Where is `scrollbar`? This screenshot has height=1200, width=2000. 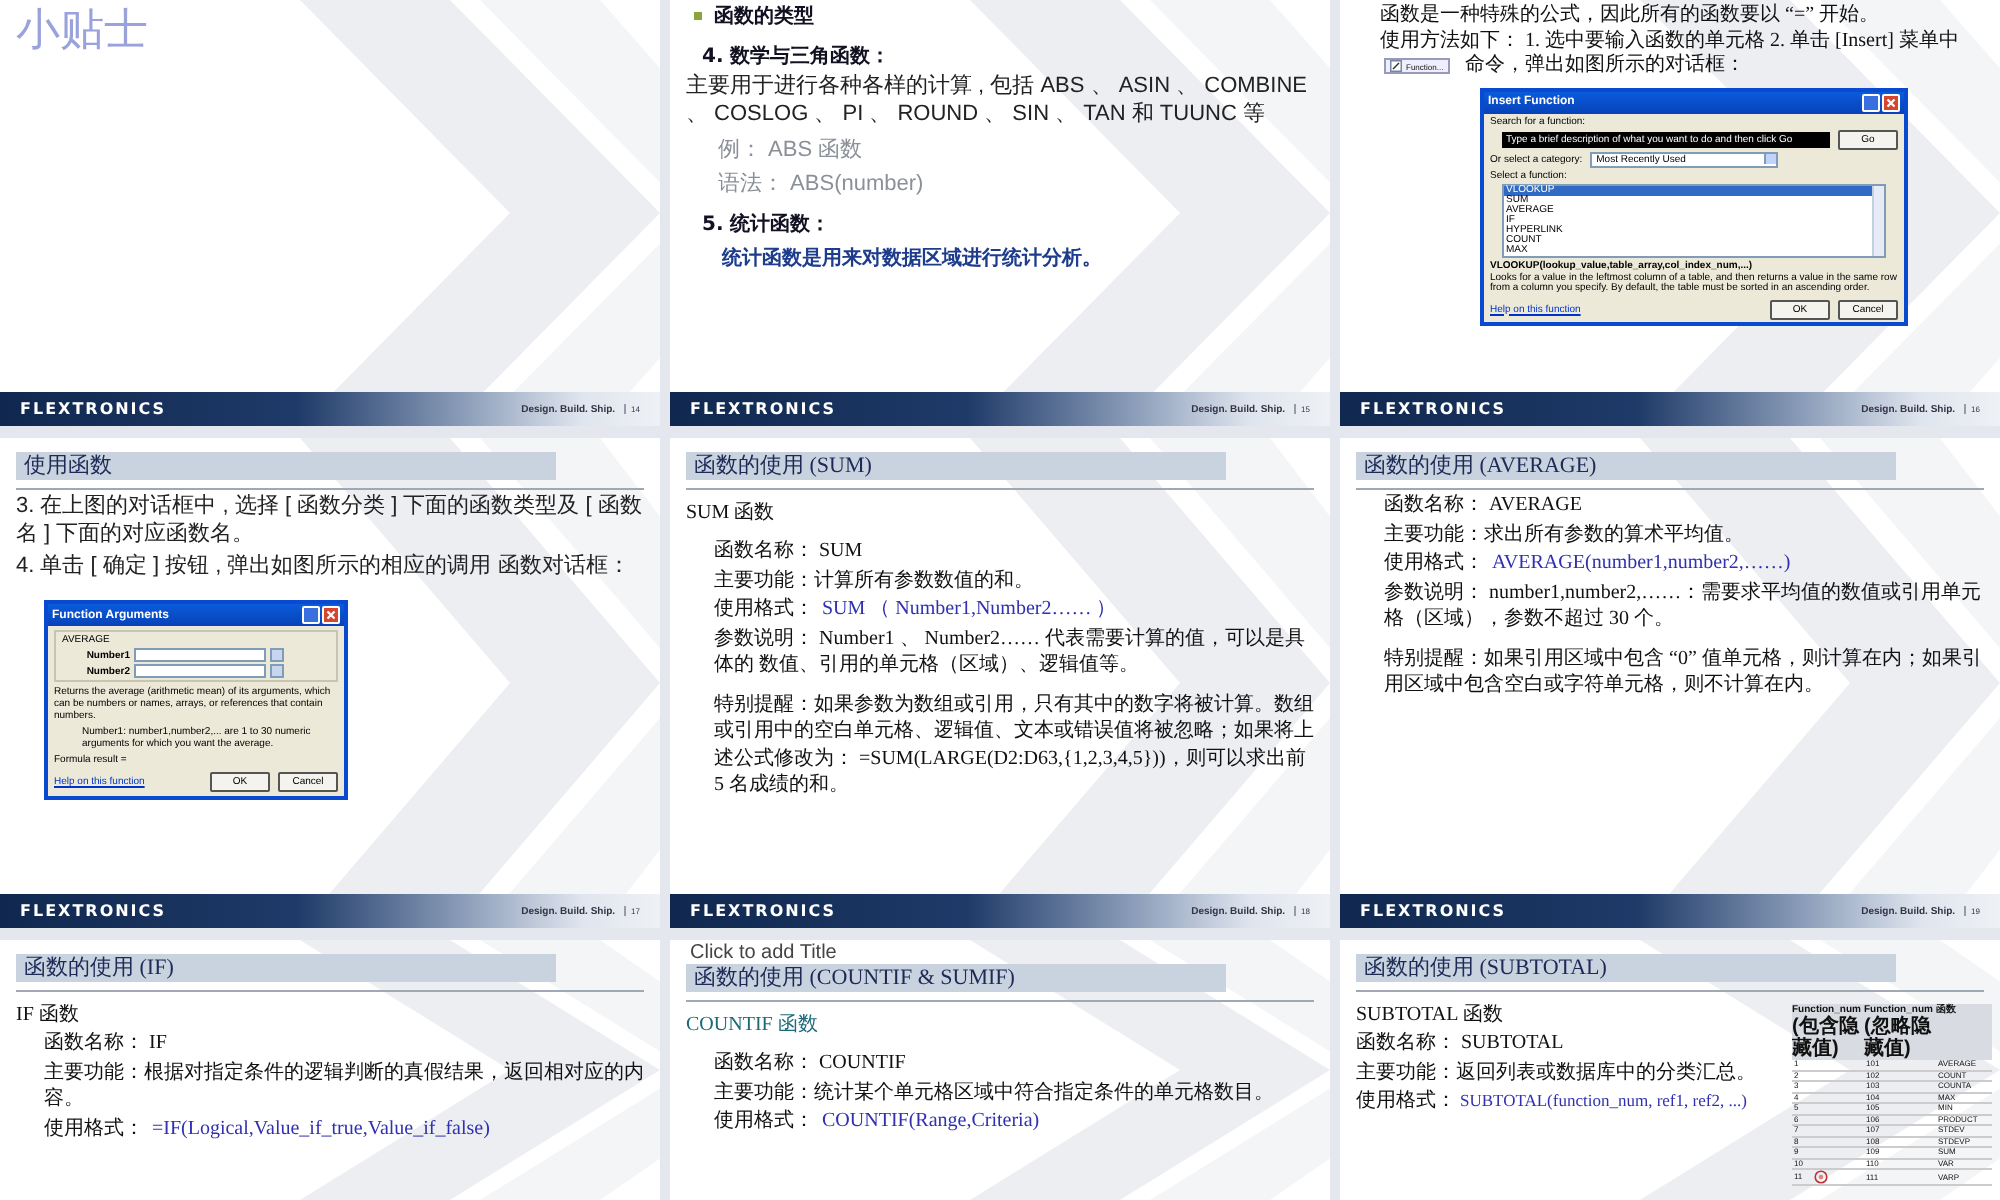 scrollbar is located at coordinates (1878, 220).